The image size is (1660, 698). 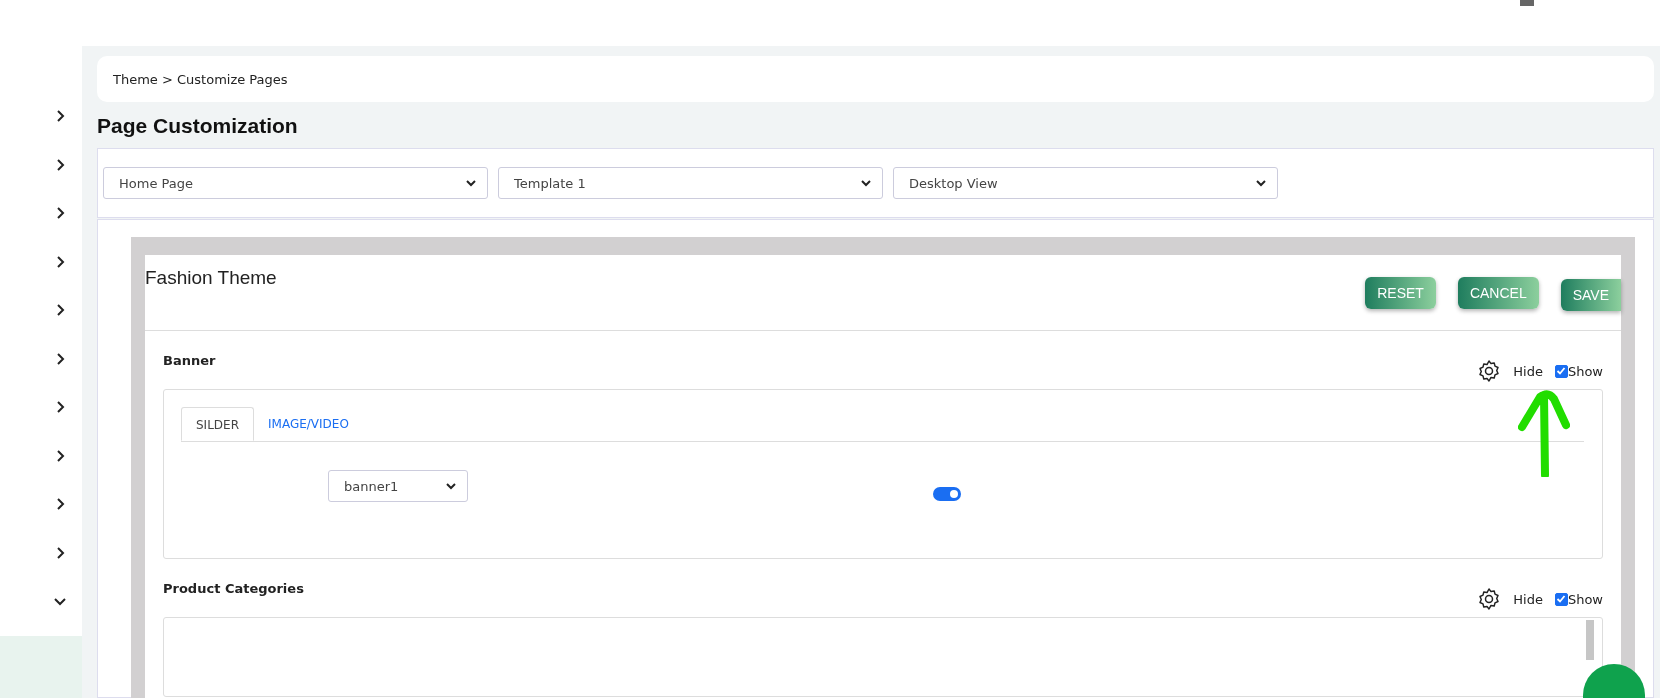 I want to click on dropdown: Desktop View, so click(x=1085, y=183).